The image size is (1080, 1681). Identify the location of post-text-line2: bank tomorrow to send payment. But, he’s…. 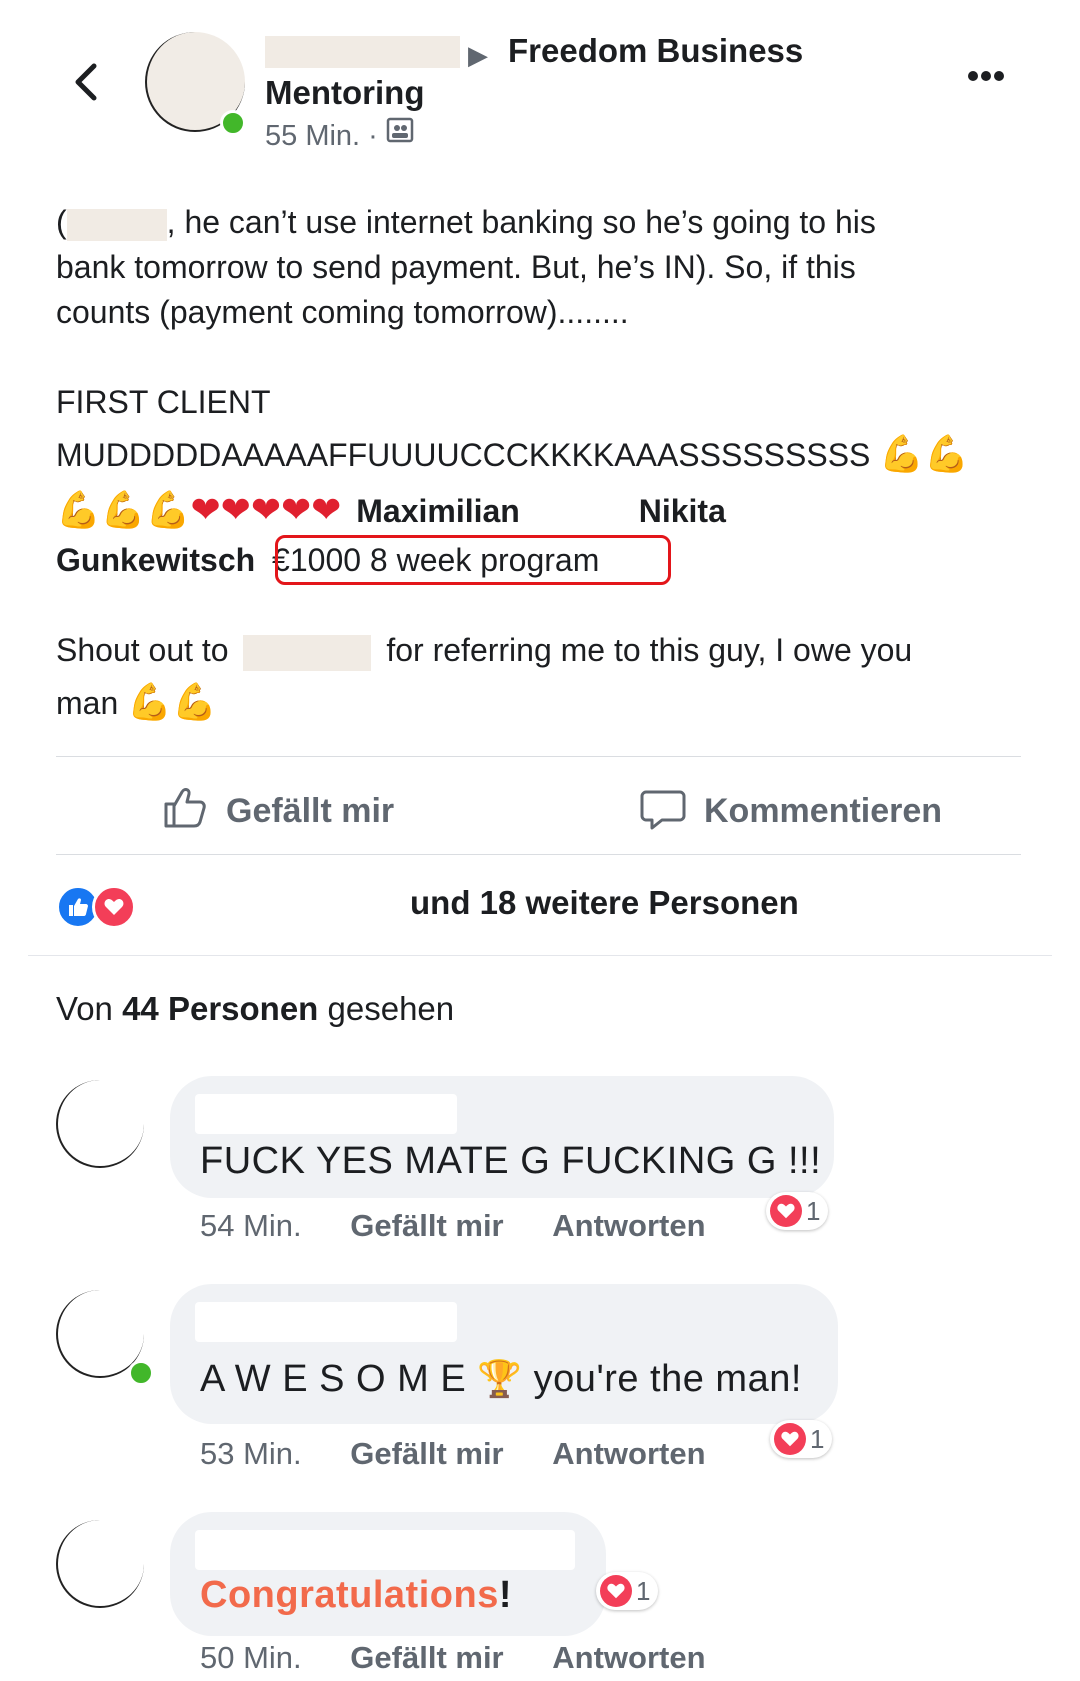
(456, 267).